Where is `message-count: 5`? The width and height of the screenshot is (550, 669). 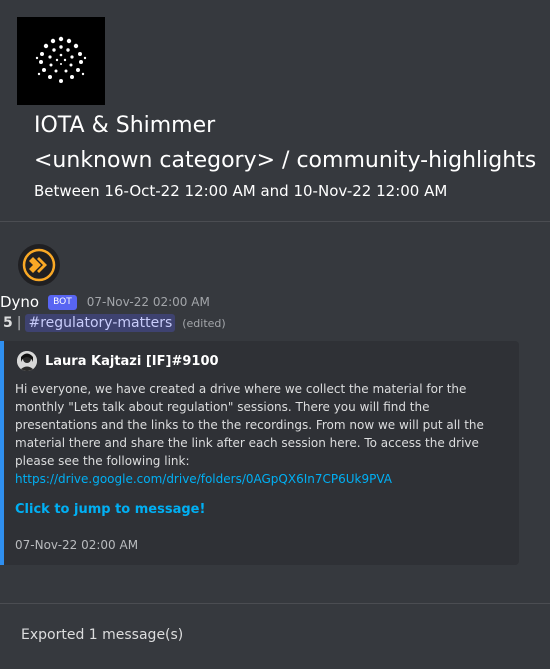 message-count: 5 is located at coordinates (8, 323).